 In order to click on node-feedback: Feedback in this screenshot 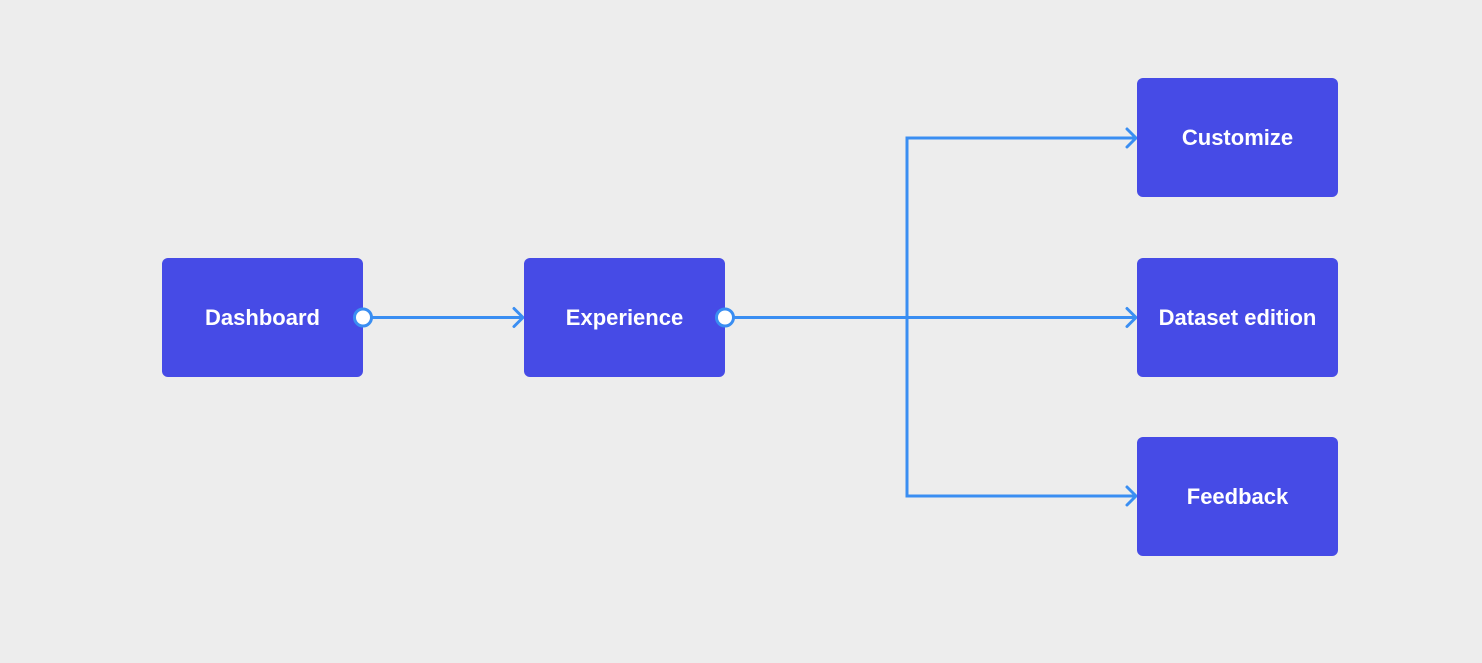, I will do `click(1237, 496)`.